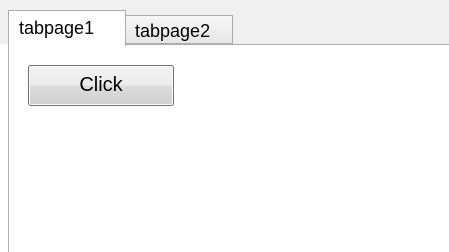 The height and width of the screenshot is (252, 449). Describe the element at coordinates (101, 85) in the screenshot. I see `click-button: Click` at that location.